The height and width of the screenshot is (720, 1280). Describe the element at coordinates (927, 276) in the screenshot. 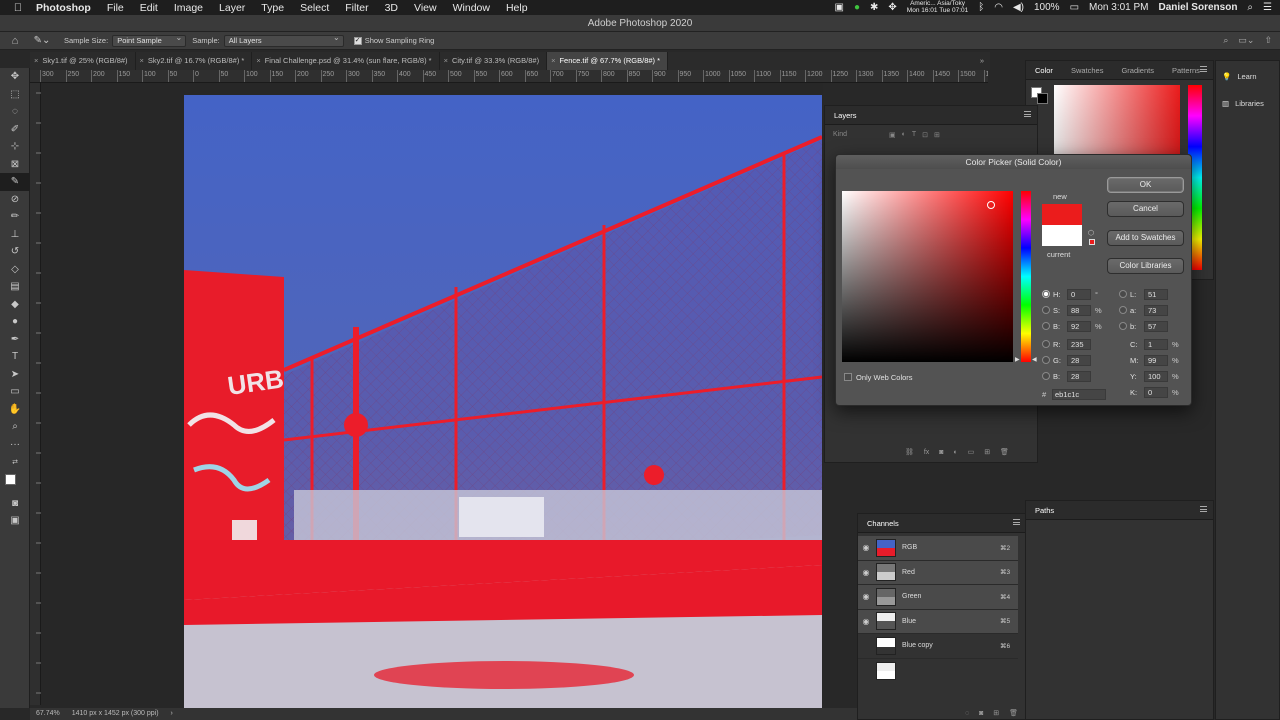

I see `saturation-brightness-field` at that location.